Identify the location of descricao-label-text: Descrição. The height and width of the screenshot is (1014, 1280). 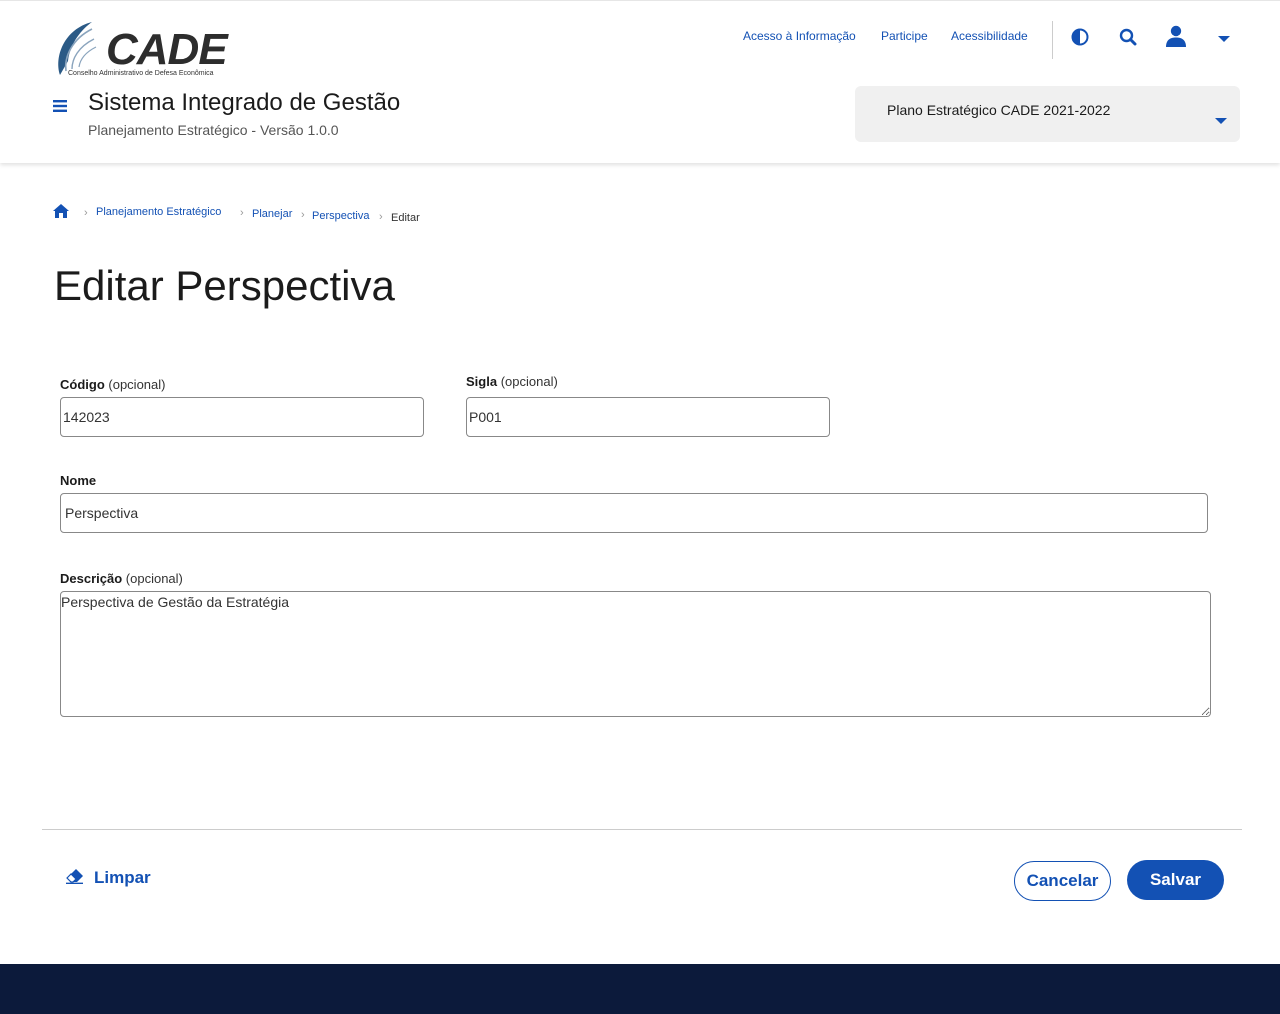
(91, 578).